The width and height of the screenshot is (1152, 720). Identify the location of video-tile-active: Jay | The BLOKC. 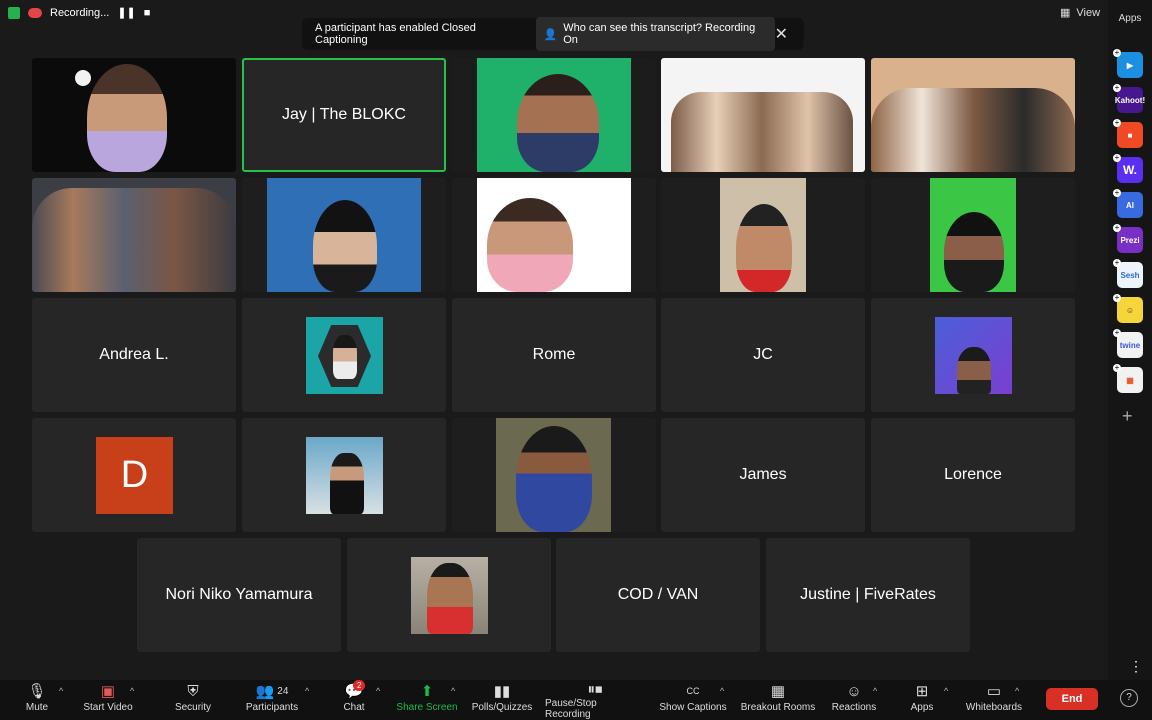
(344, 115).